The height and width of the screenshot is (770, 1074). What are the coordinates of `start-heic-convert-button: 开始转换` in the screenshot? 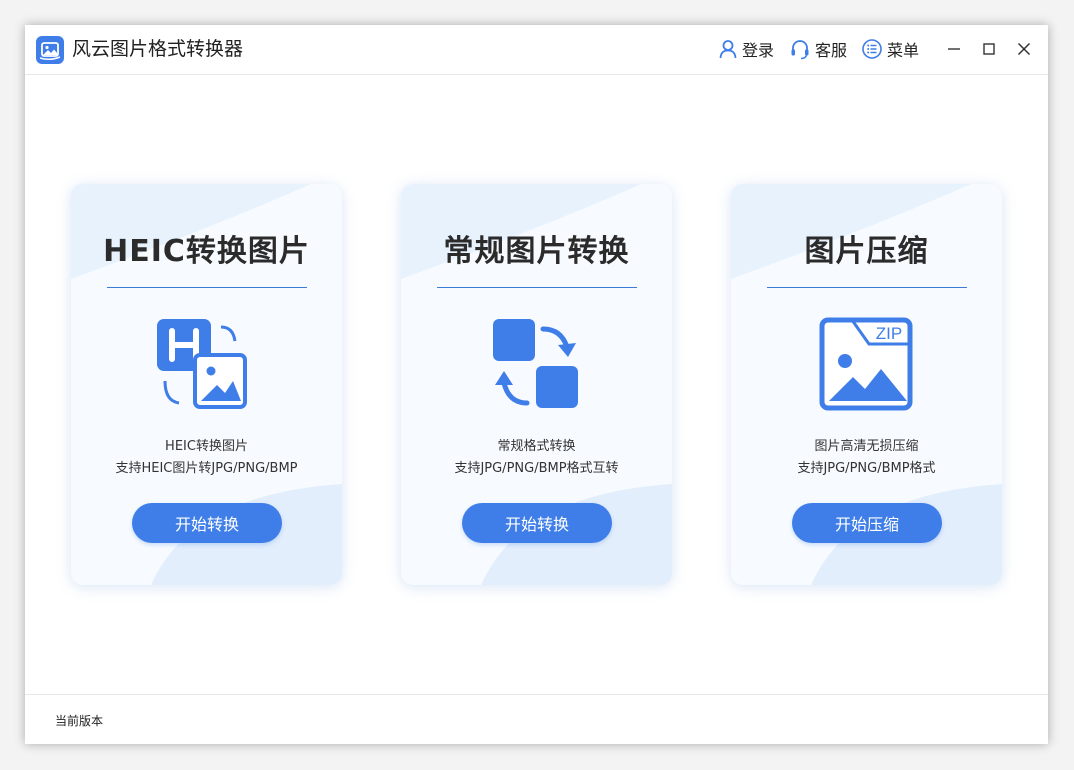 It's located at (207, 523).